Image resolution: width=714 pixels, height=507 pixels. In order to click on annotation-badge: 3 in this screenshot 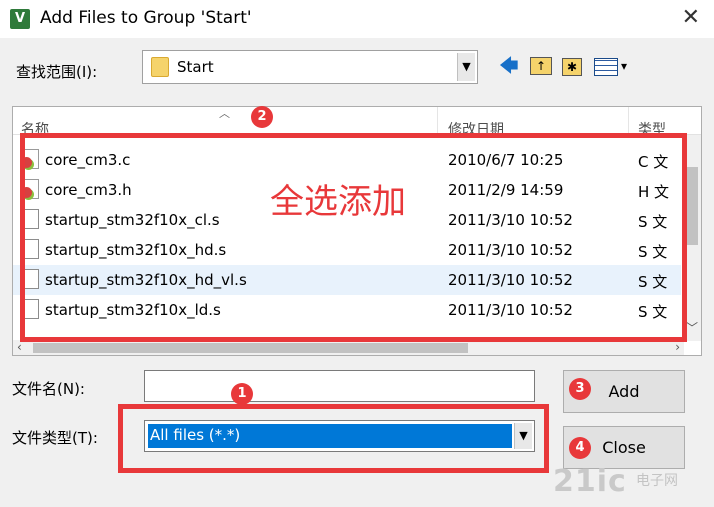, I will do `click(580, 389)`.